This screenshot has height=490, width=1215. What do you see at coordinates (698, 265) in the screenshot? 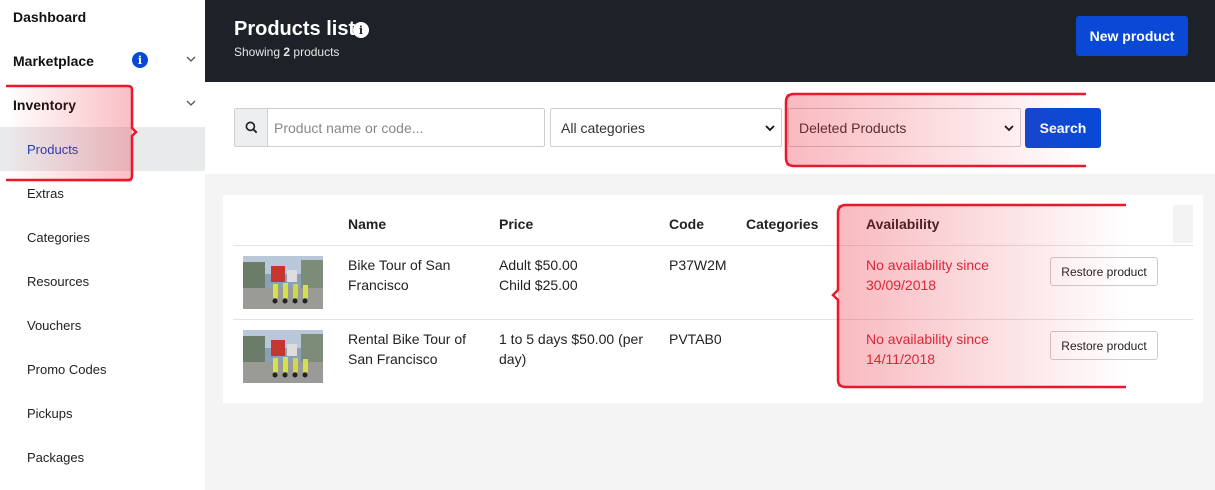
I see `product-code: P37W2M` at bounding box center [698, 265].